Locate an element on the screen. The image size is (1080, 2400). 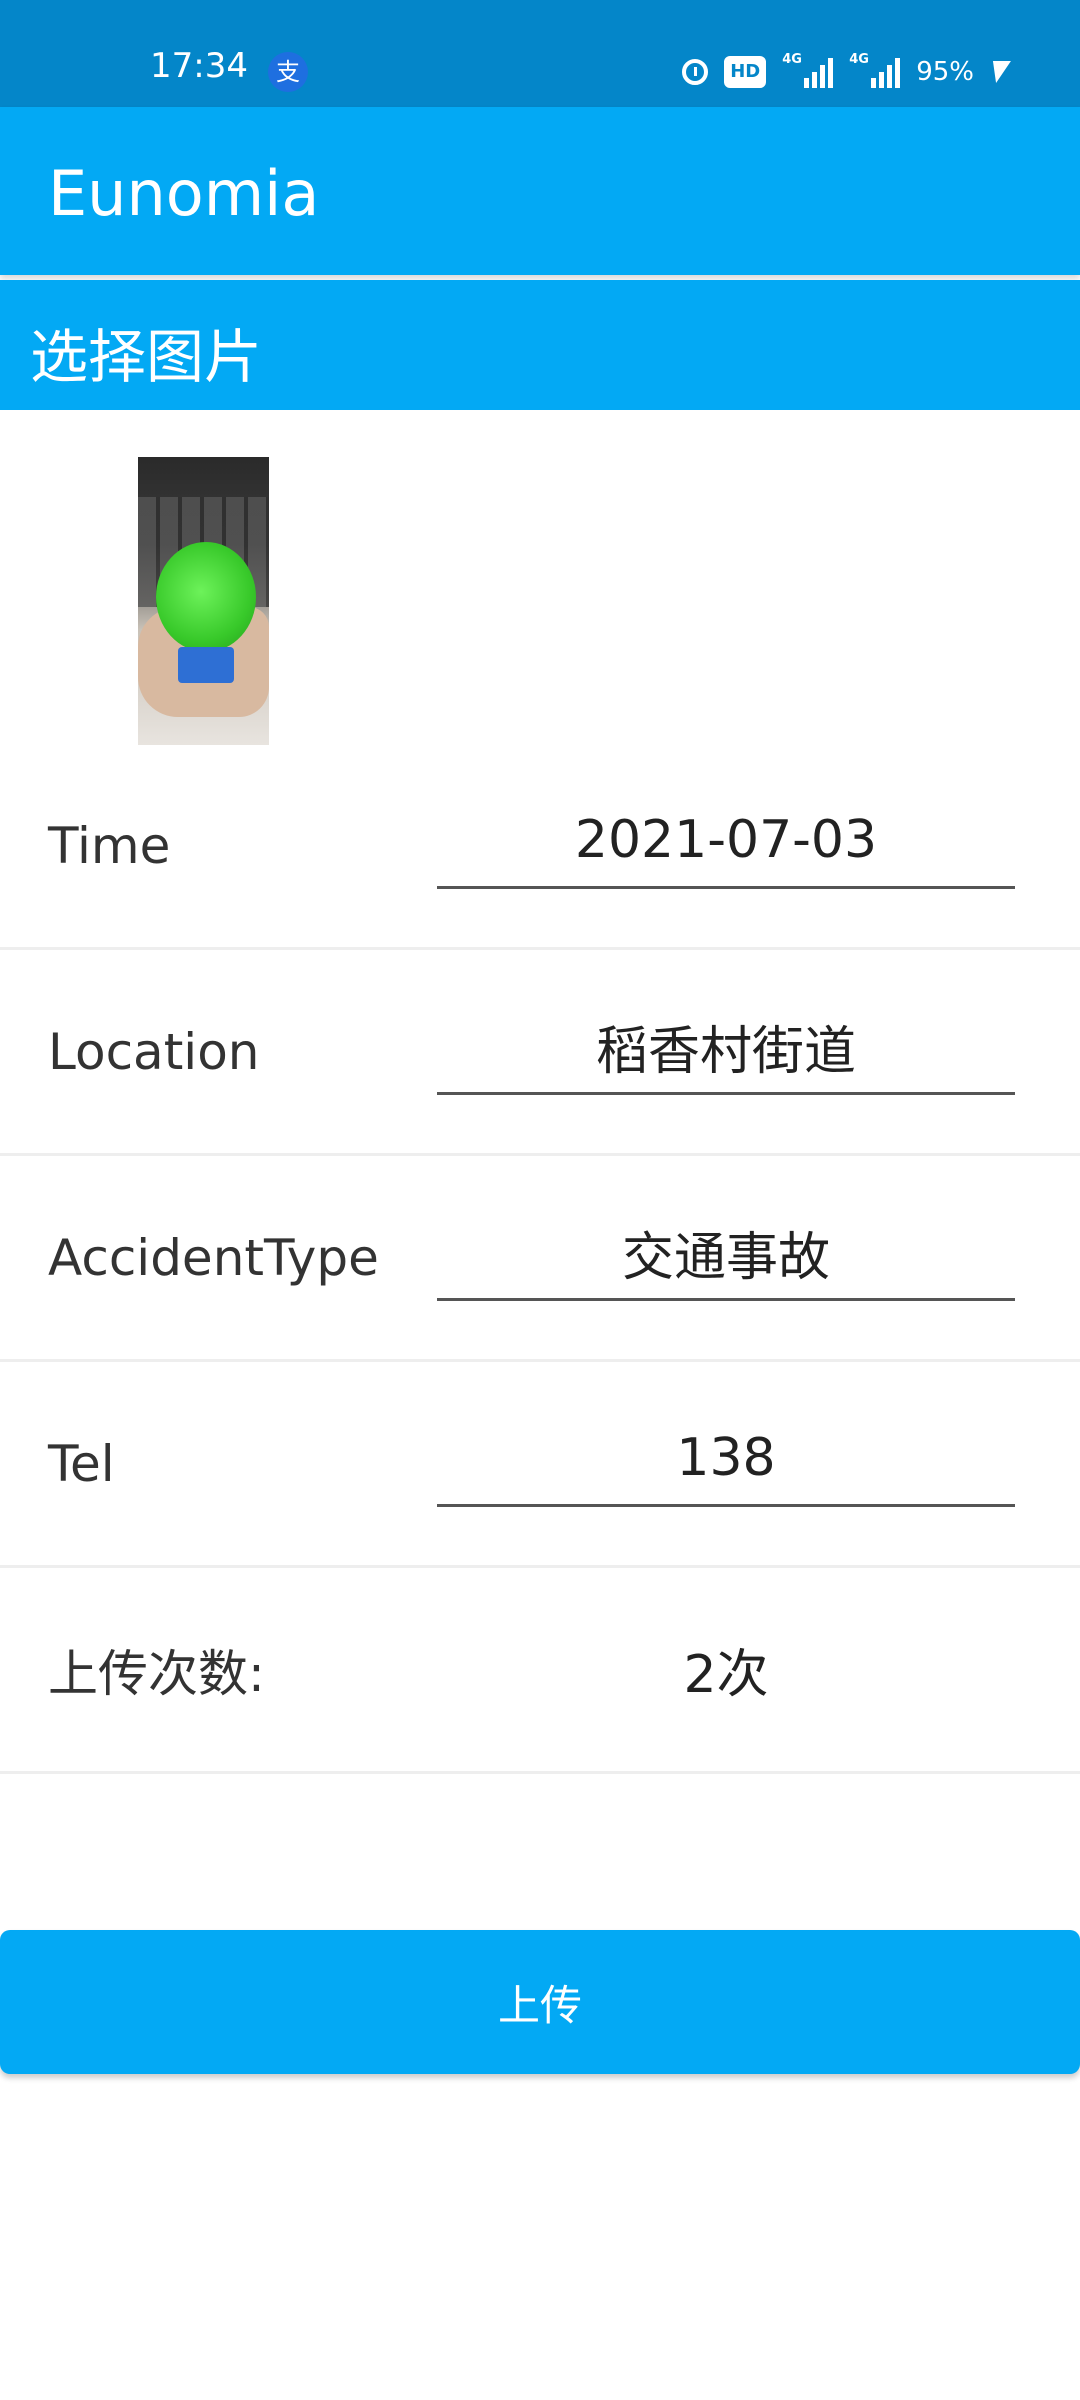
form-row-location: Location 稻香村街道 is located at coordinates (540, 1053).